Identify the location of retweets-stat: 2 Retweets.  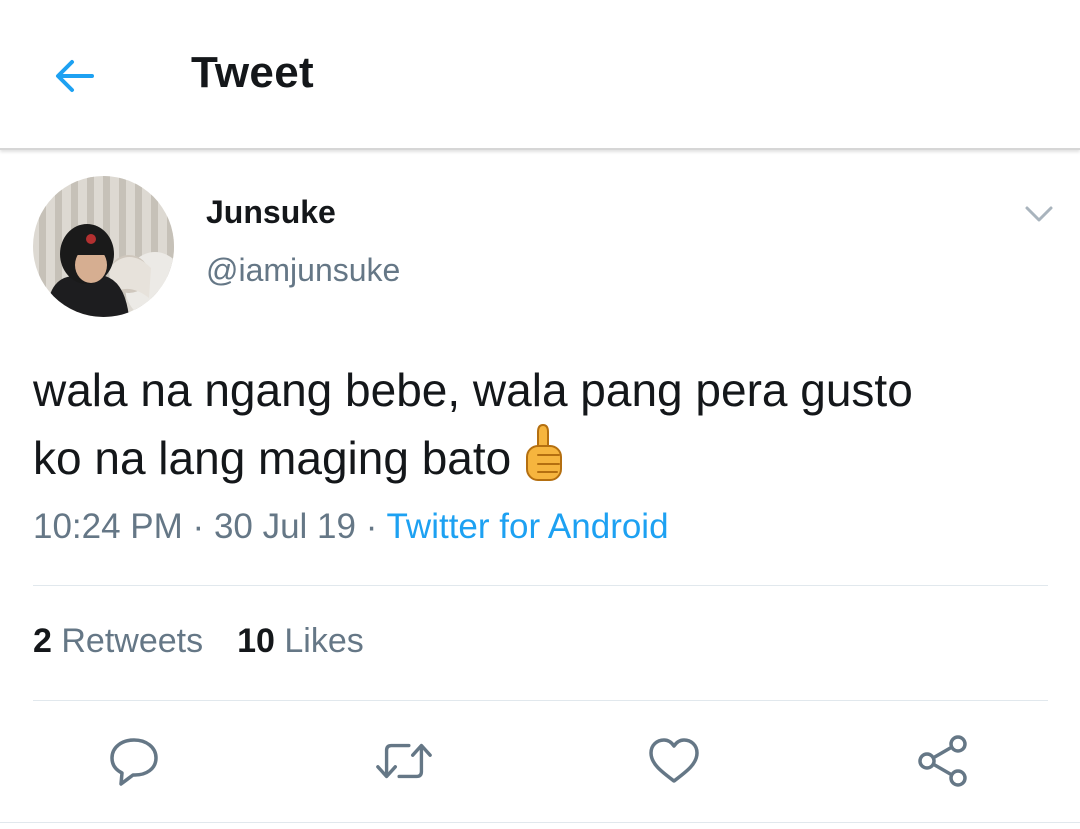
(118, 641).